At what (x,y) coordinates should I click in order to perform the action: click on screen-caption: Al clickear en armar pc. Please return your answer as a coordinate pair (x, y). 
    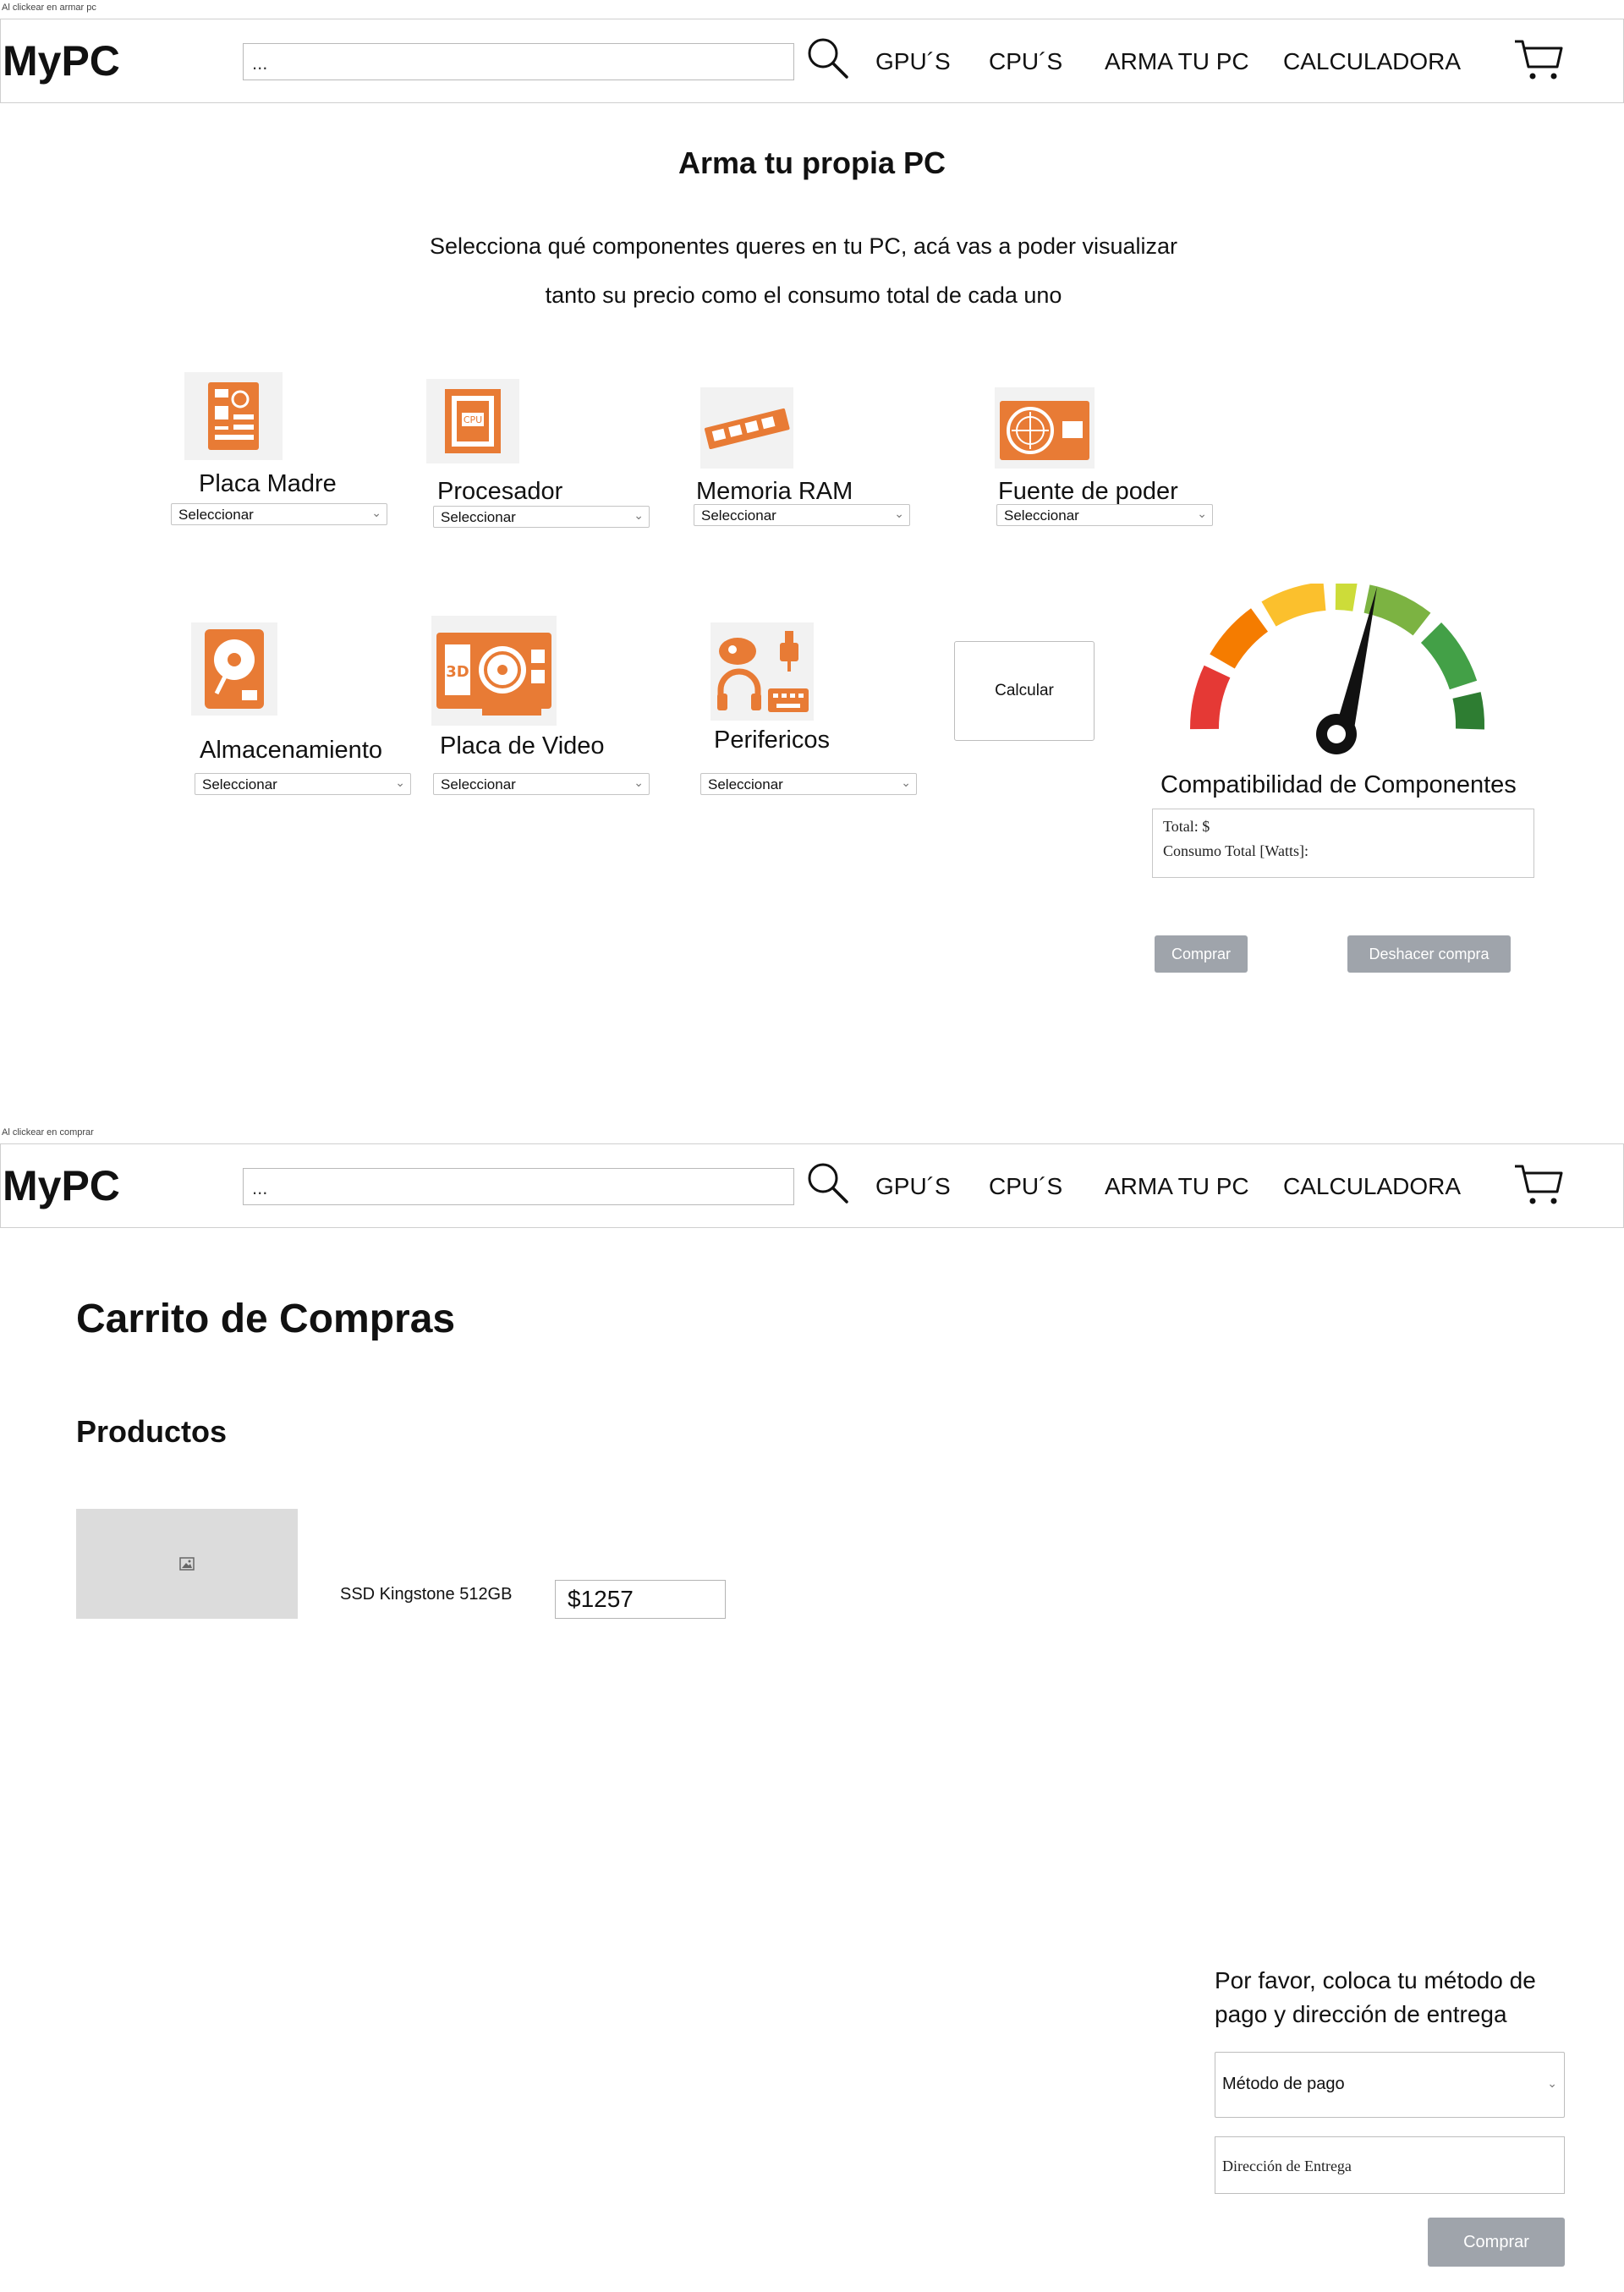
    Looking at the image, I should click on (49, 8).